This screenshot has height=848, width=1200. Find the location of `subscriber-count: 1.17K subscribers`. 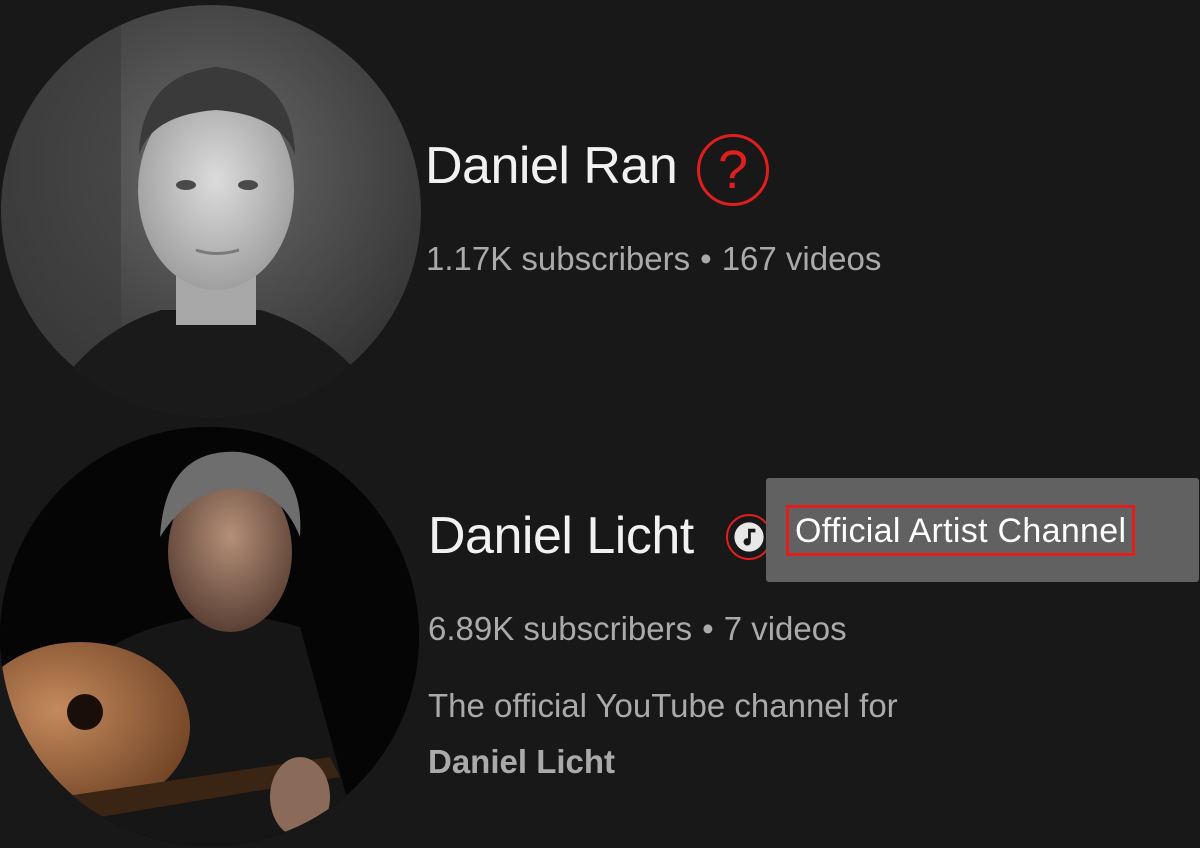

subscriber-count: 1.17K subscribers is located at coordinates (558, 258).